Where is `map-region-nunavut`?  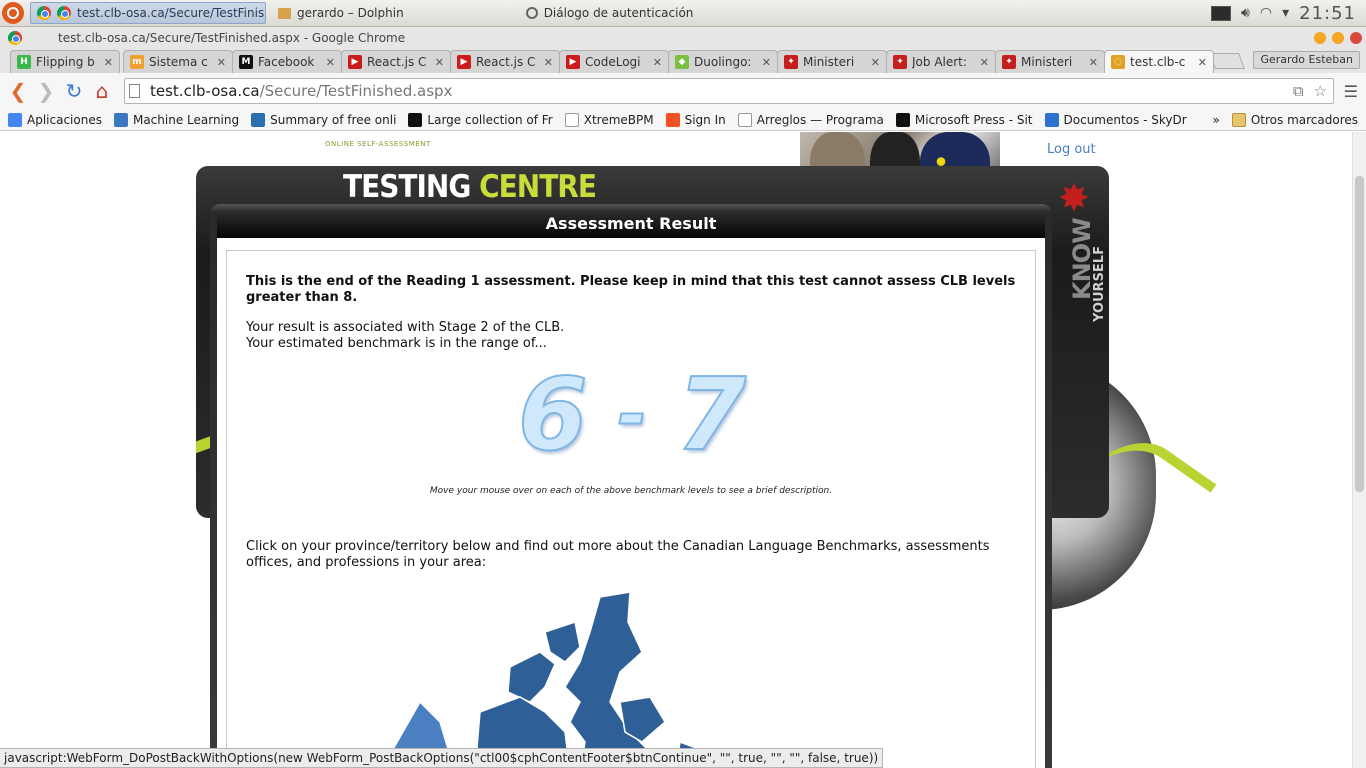
map-region-nunavut is located at coordinates (607, 680).